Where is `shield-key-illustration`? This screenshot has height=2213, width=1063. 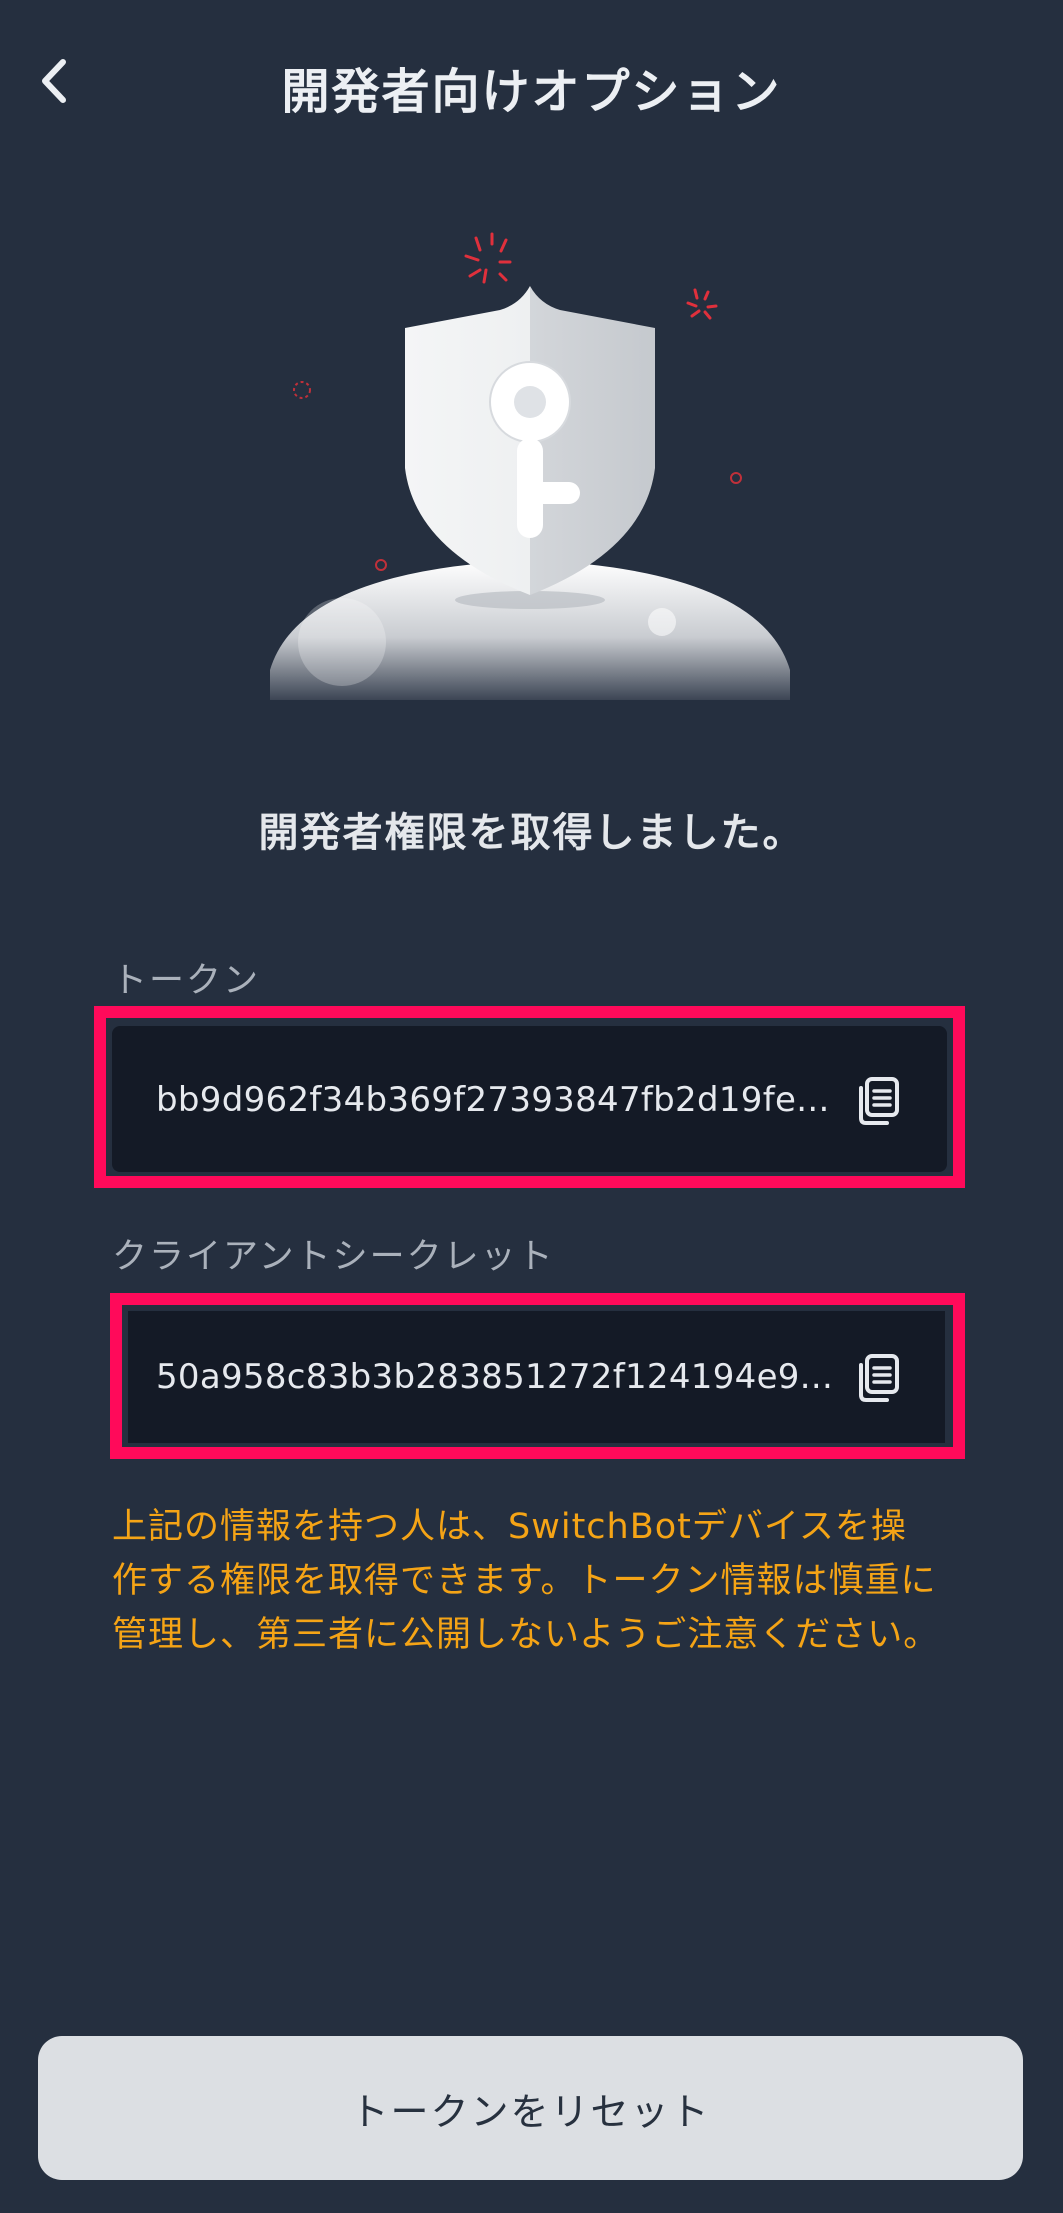 shield-key-illustration is located at coordinates (530, 460).